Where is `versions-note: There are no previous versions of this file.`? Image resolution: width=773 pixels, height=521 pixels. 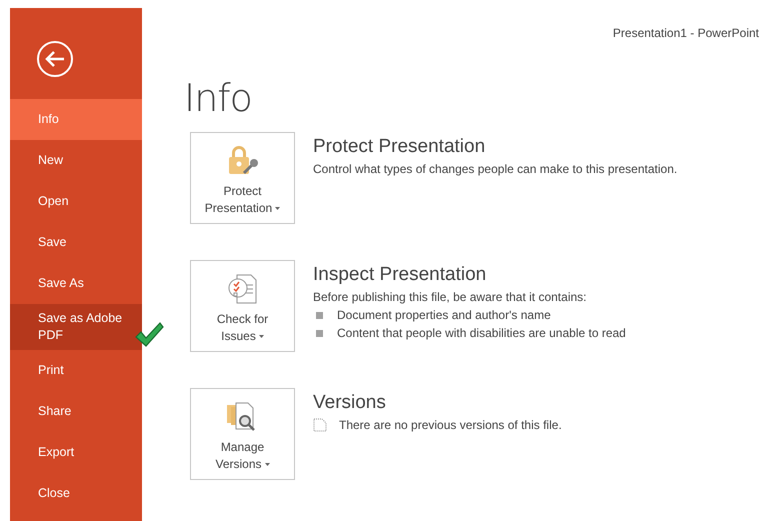 versions-note: There are no previous versions of this file. is located at coordinates (450, 425).